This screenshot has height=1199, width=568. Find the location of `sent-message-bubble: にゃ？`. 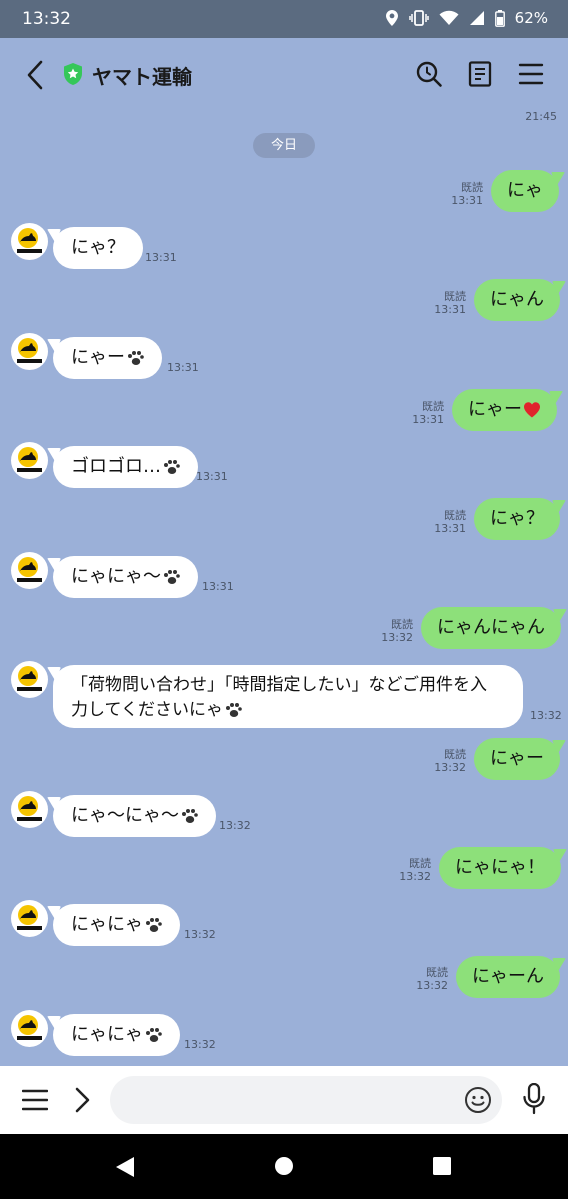

sent-message-bubble: にゃ？ is located at coordinates (520, 519).